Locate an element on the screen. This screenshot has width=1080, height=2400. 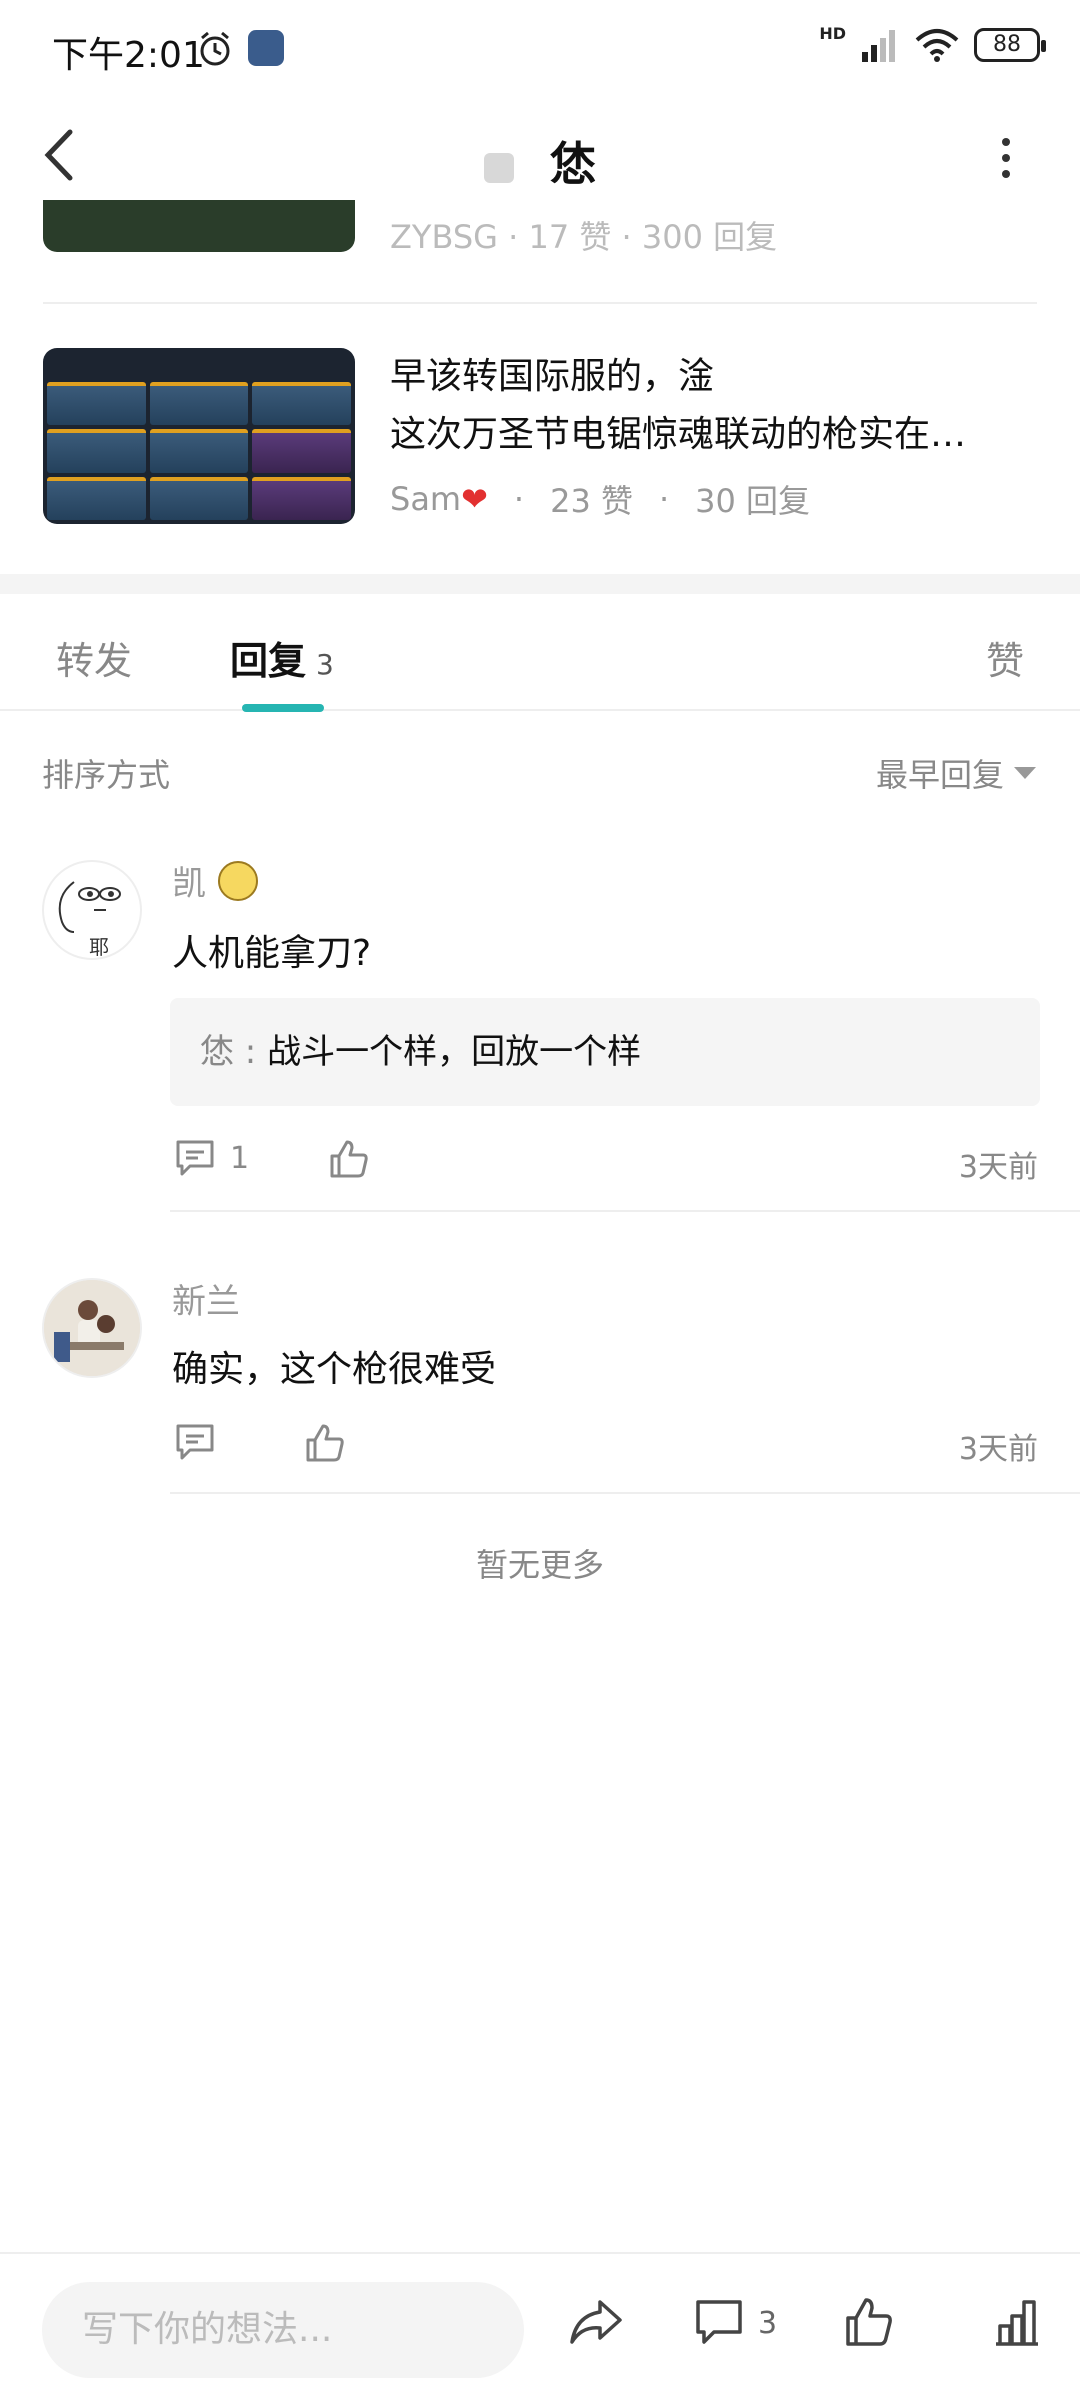
tab-likes: 赞 is located at coordinates (1005, 657).